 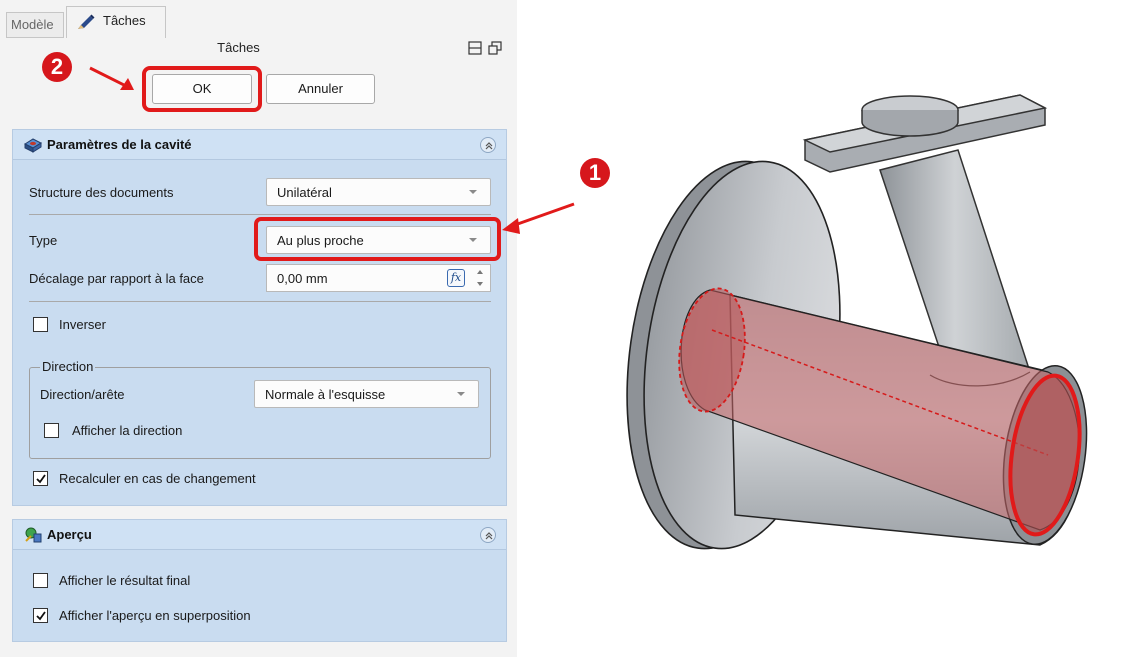 I want to click on final-result-checkbox, so click(x=40, y=580).